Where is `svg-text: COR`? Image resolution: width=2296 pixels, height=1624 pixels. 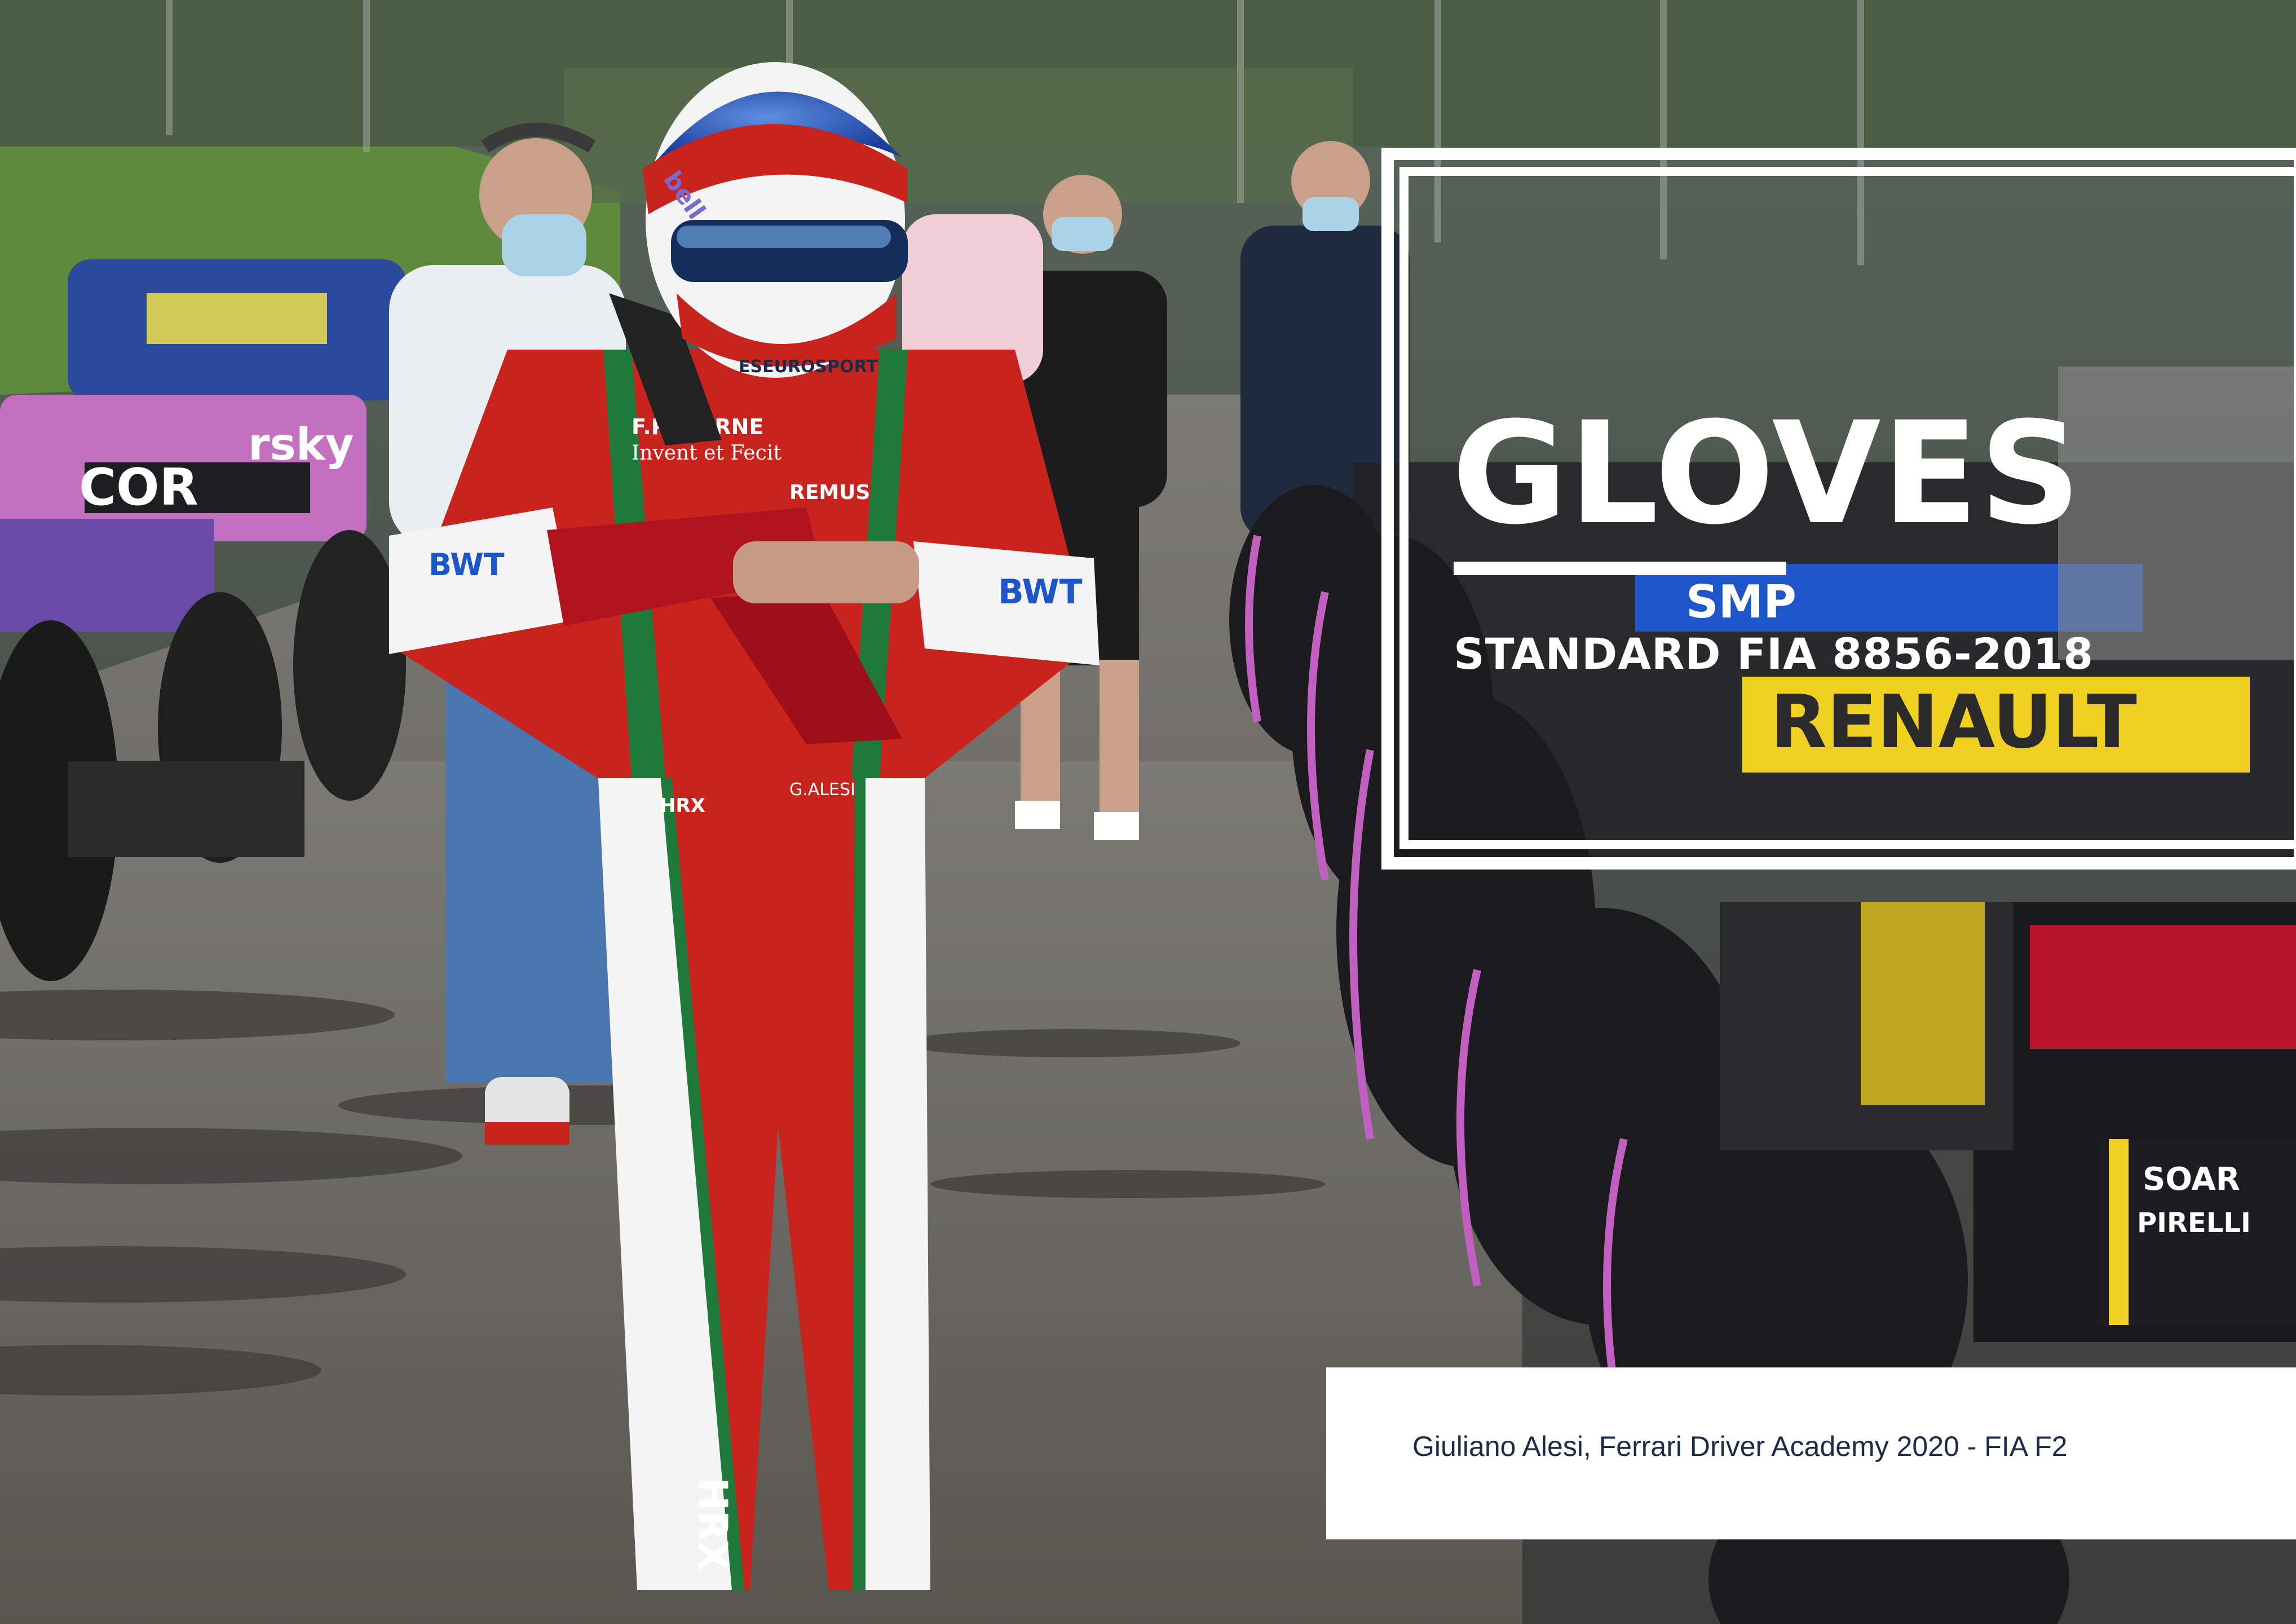
svg-text: COR is located at coordinates (138, 487).